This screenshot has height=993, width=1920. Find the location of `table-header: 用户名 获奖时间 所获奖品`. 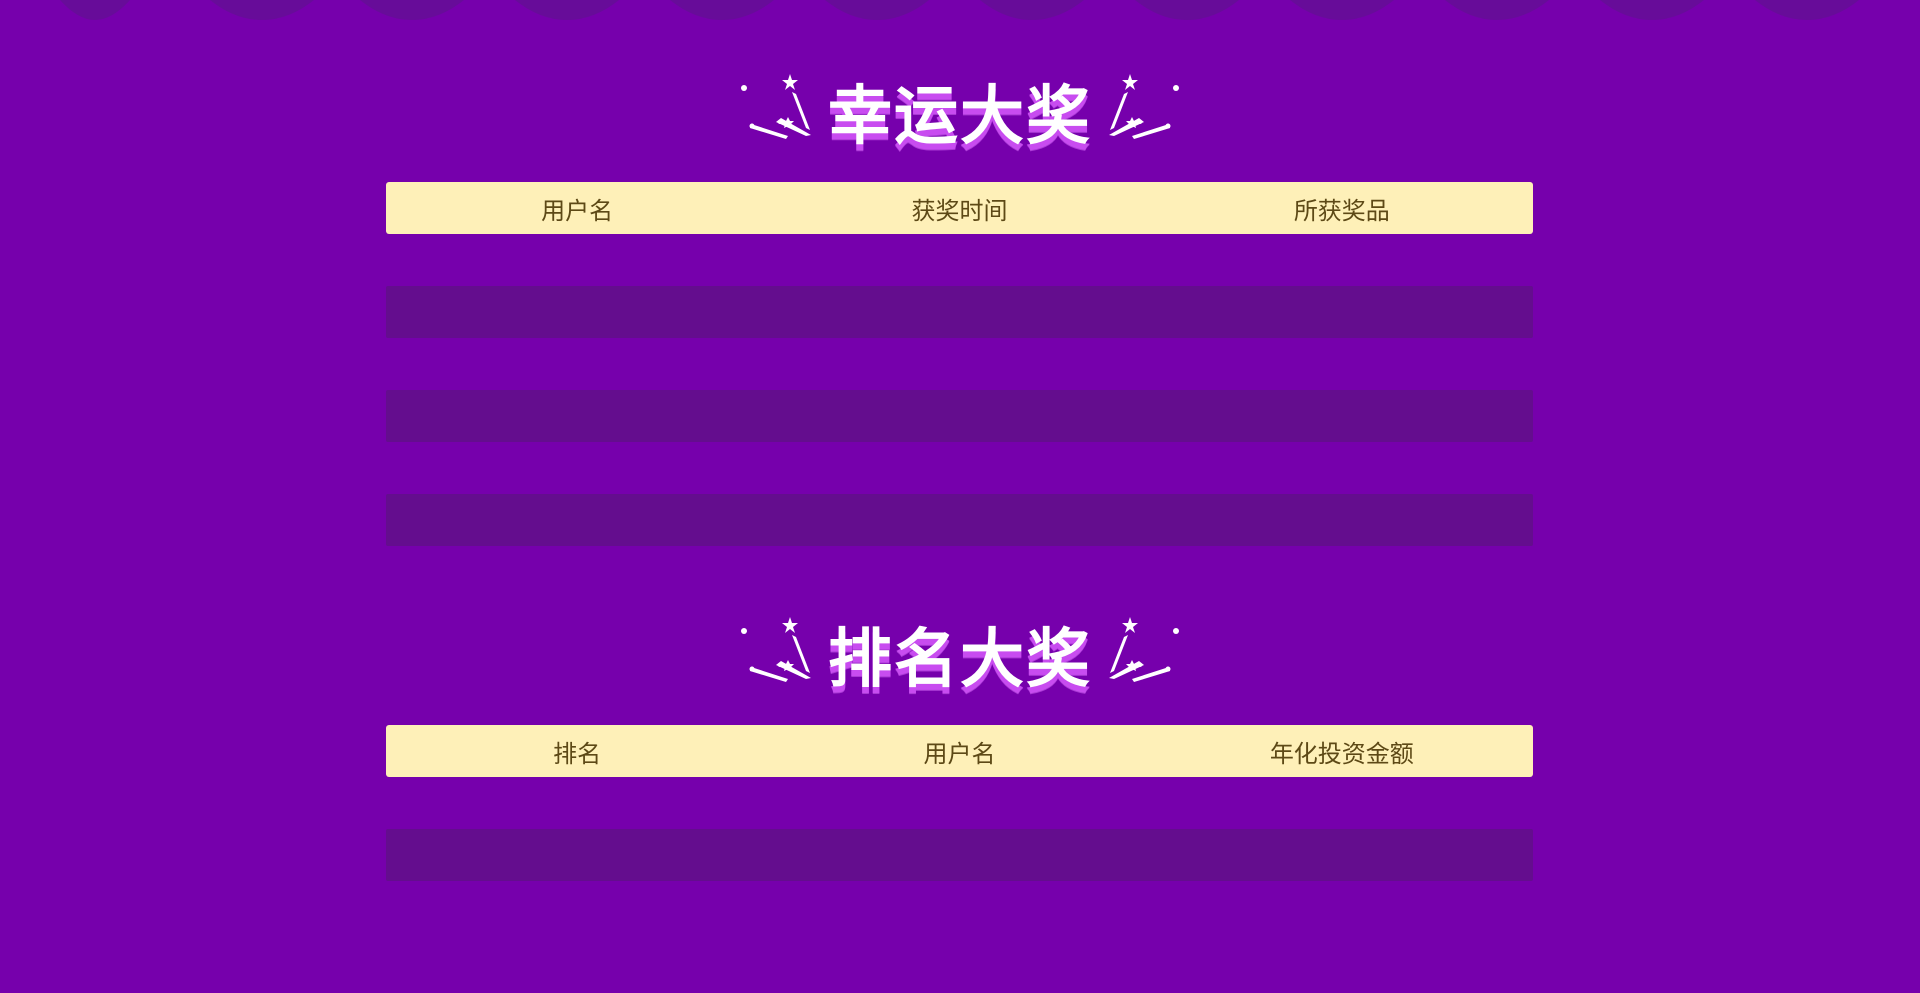

table-header: 用户名 获奖时间 所获奖品 is located at coordinates (959, 208).